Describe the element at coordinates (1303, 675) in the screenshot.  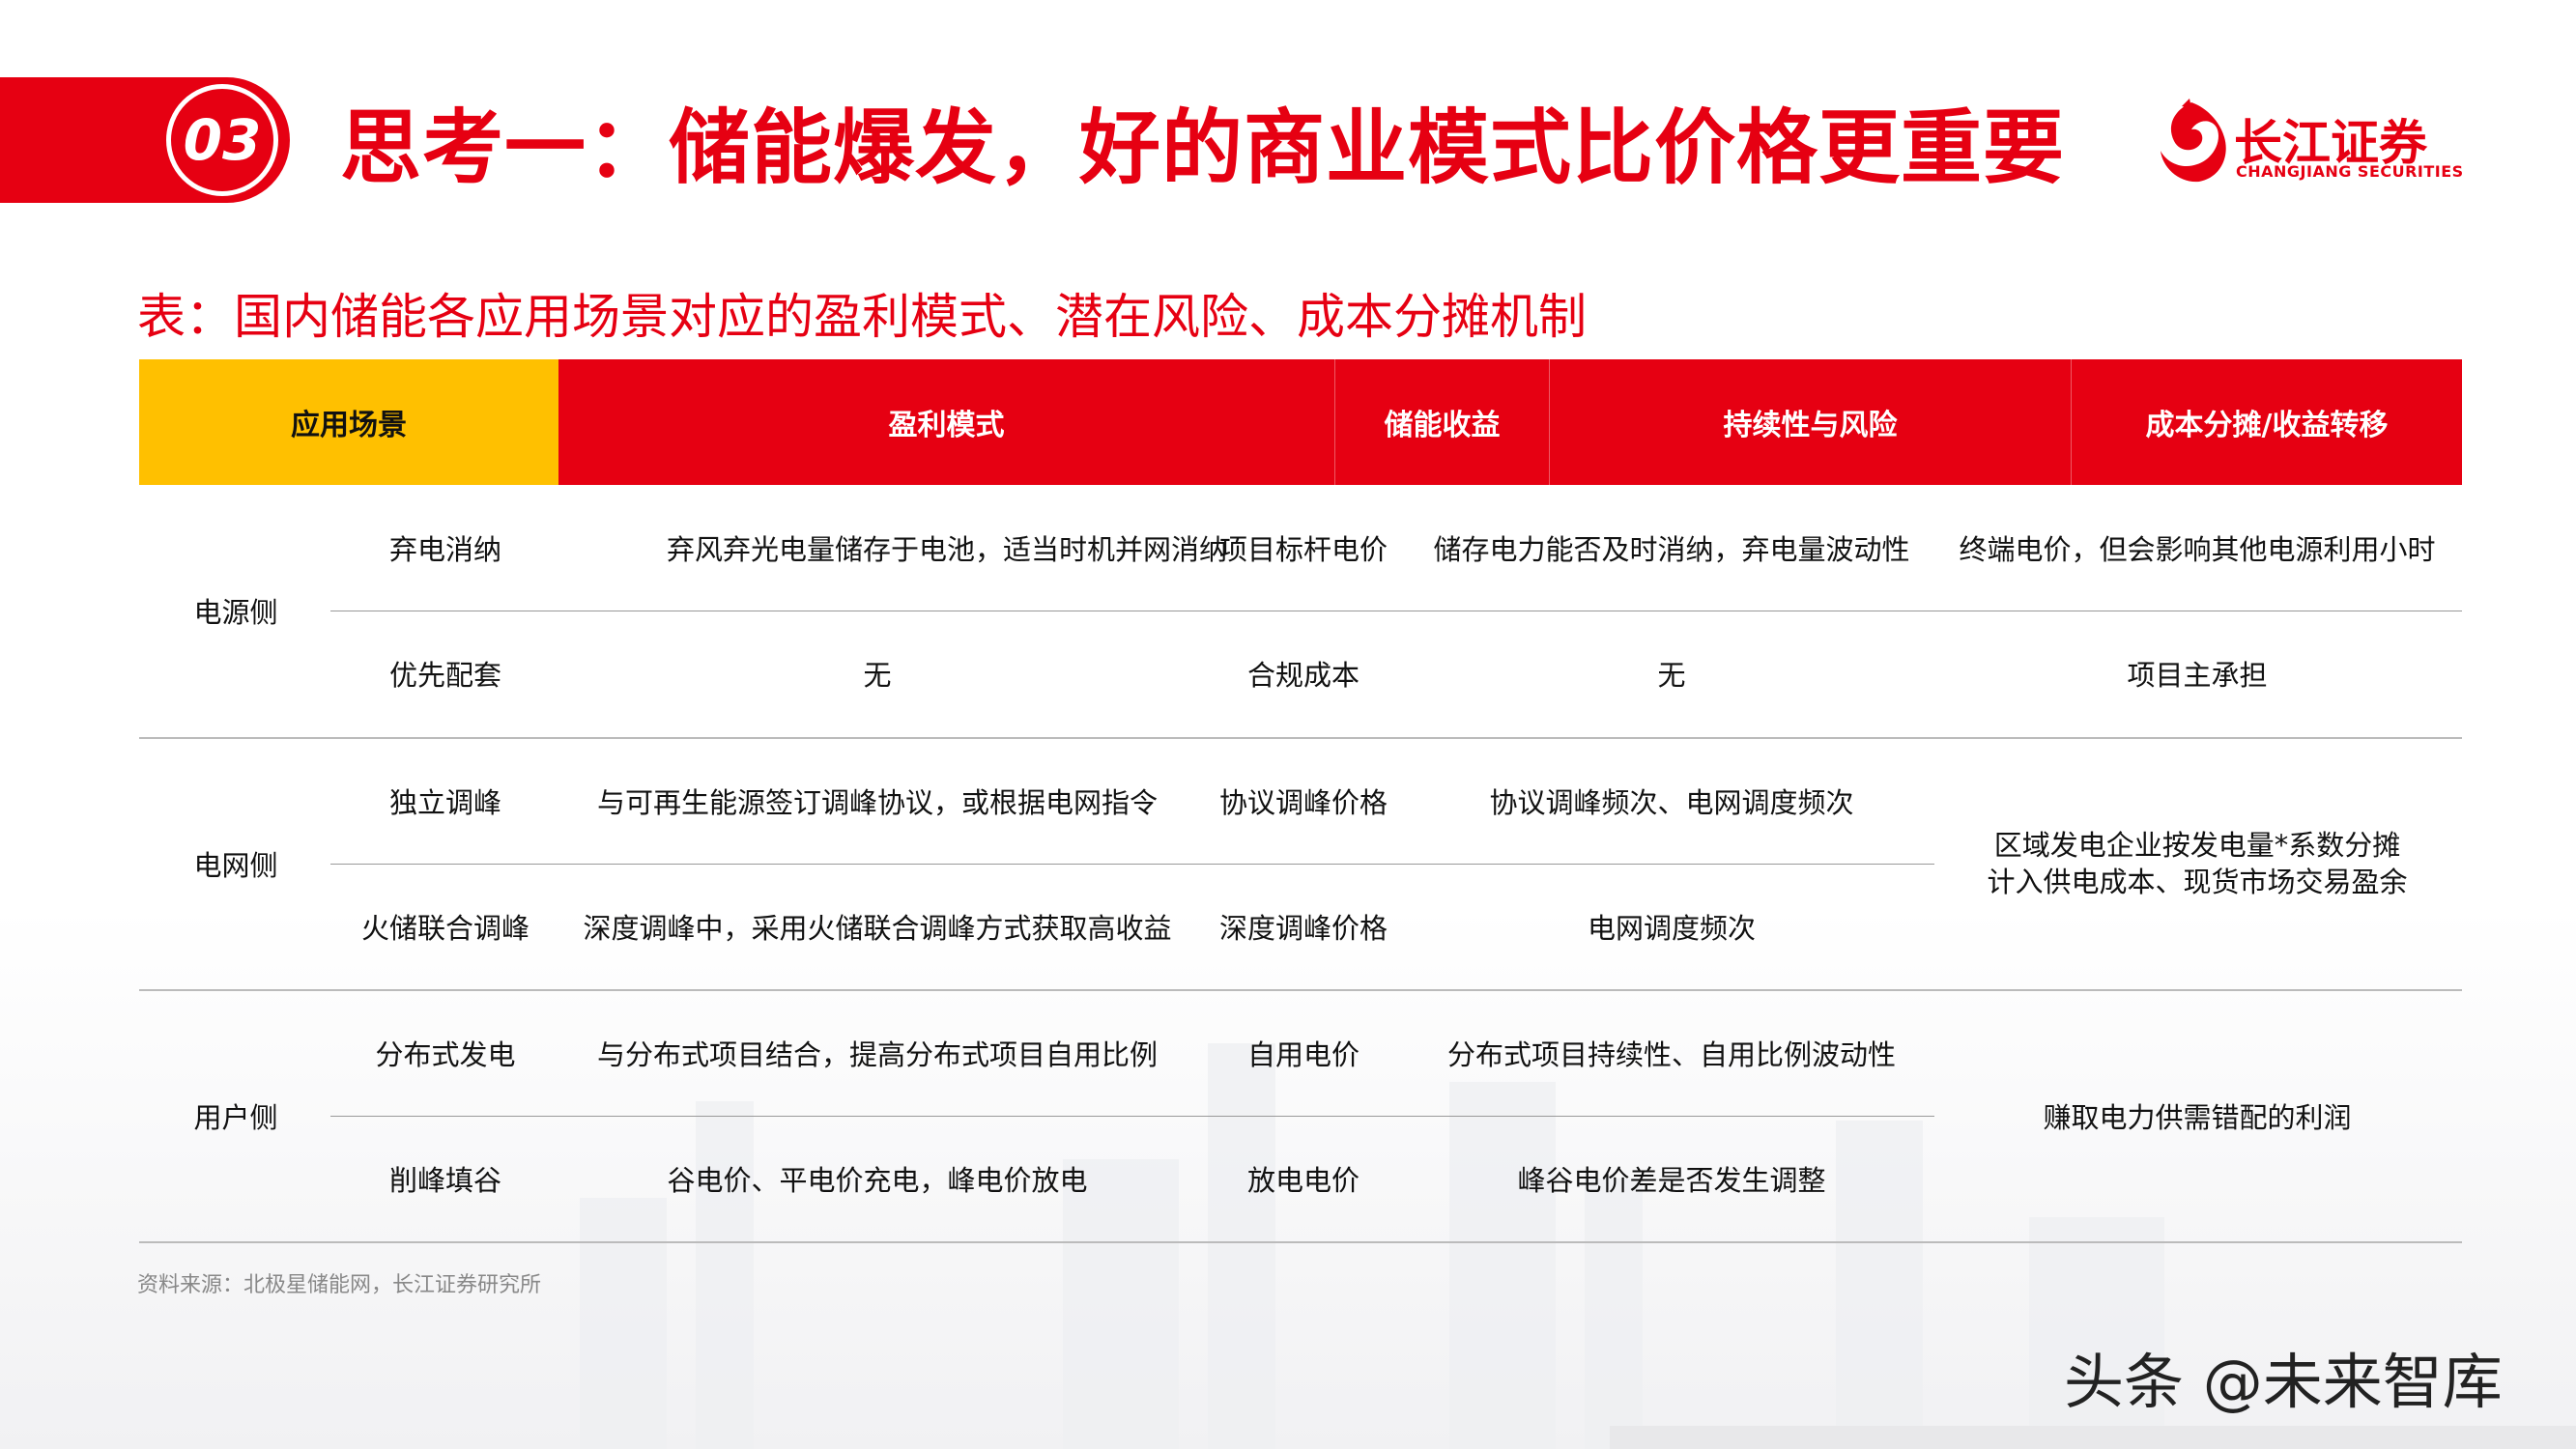
I see `revenue-cell: 合规成本` at that location.